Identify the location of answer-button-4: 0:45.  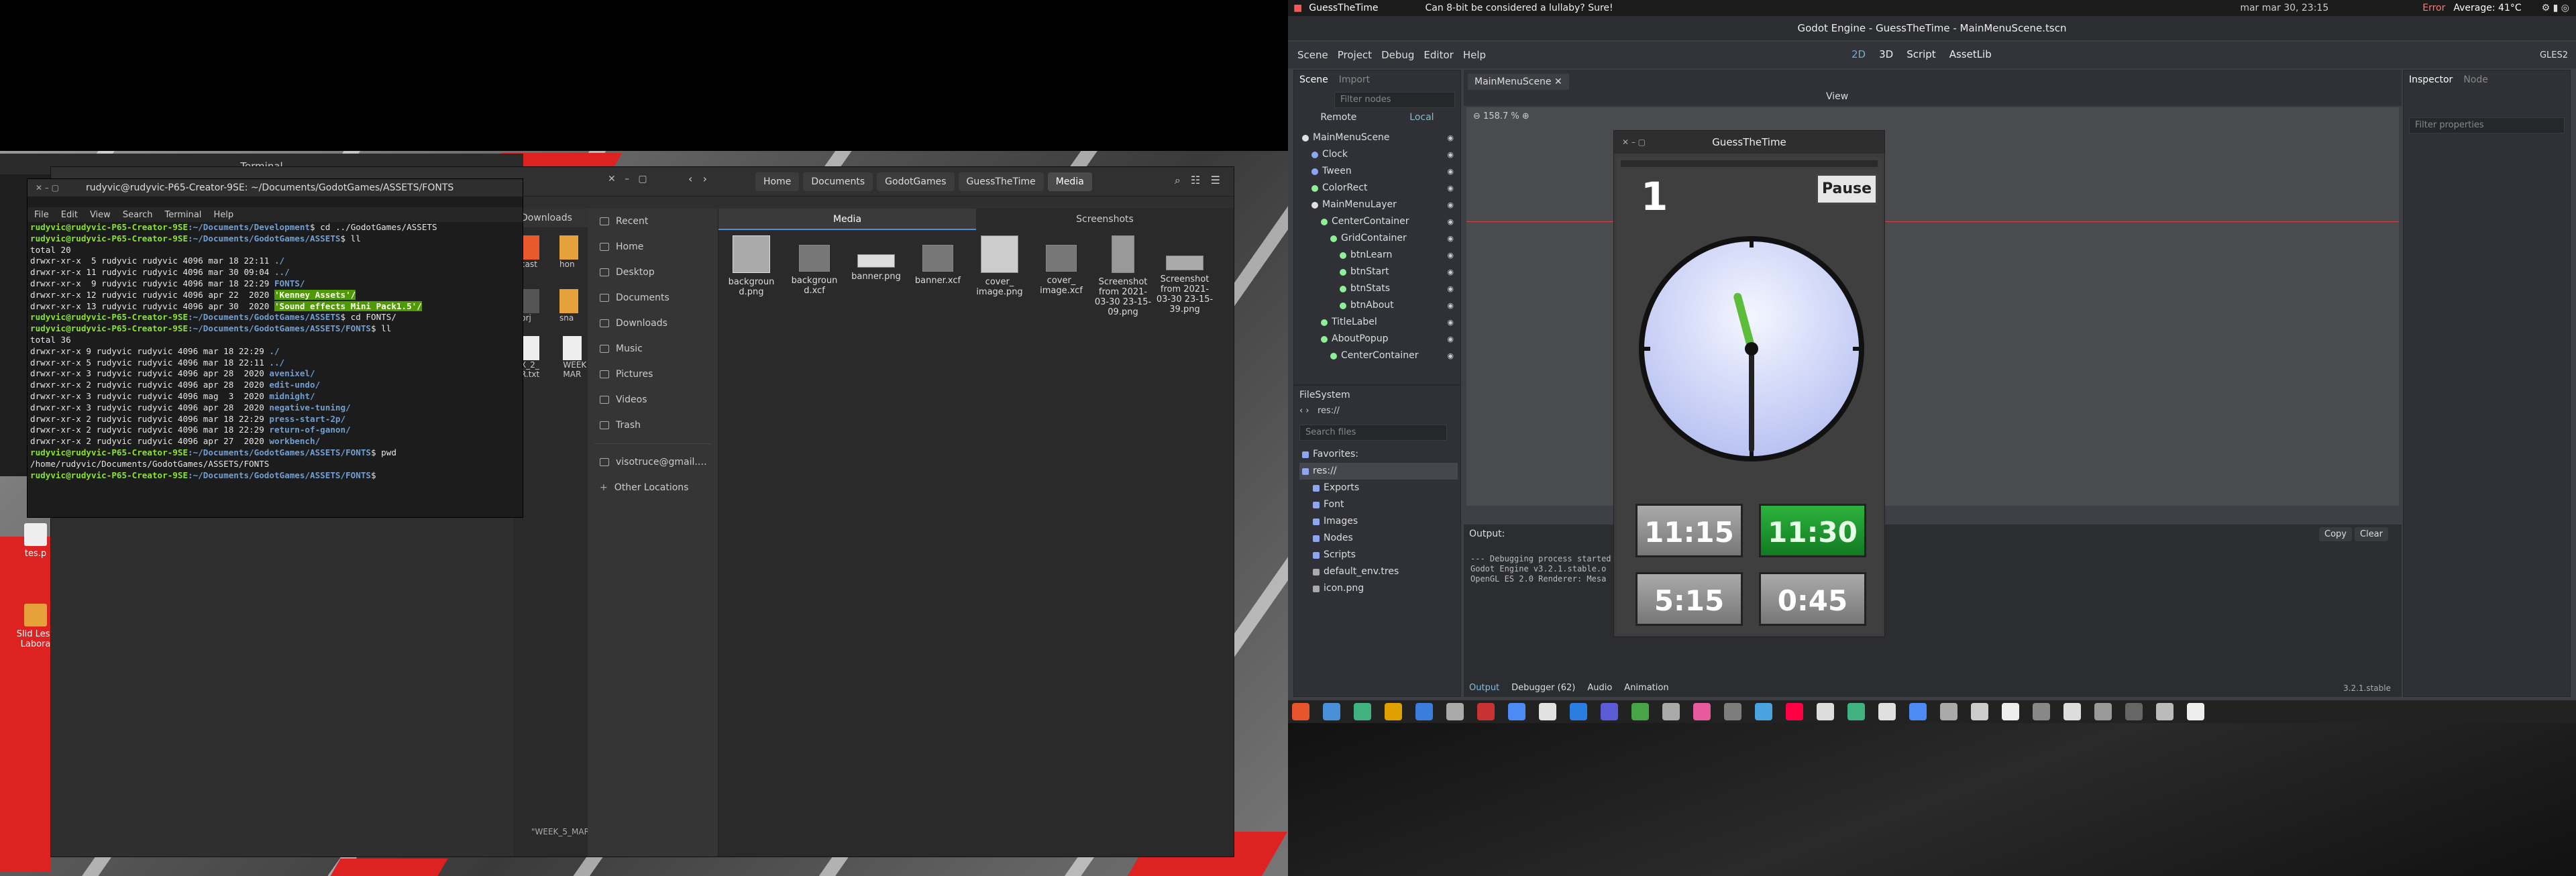
(1812, 599).